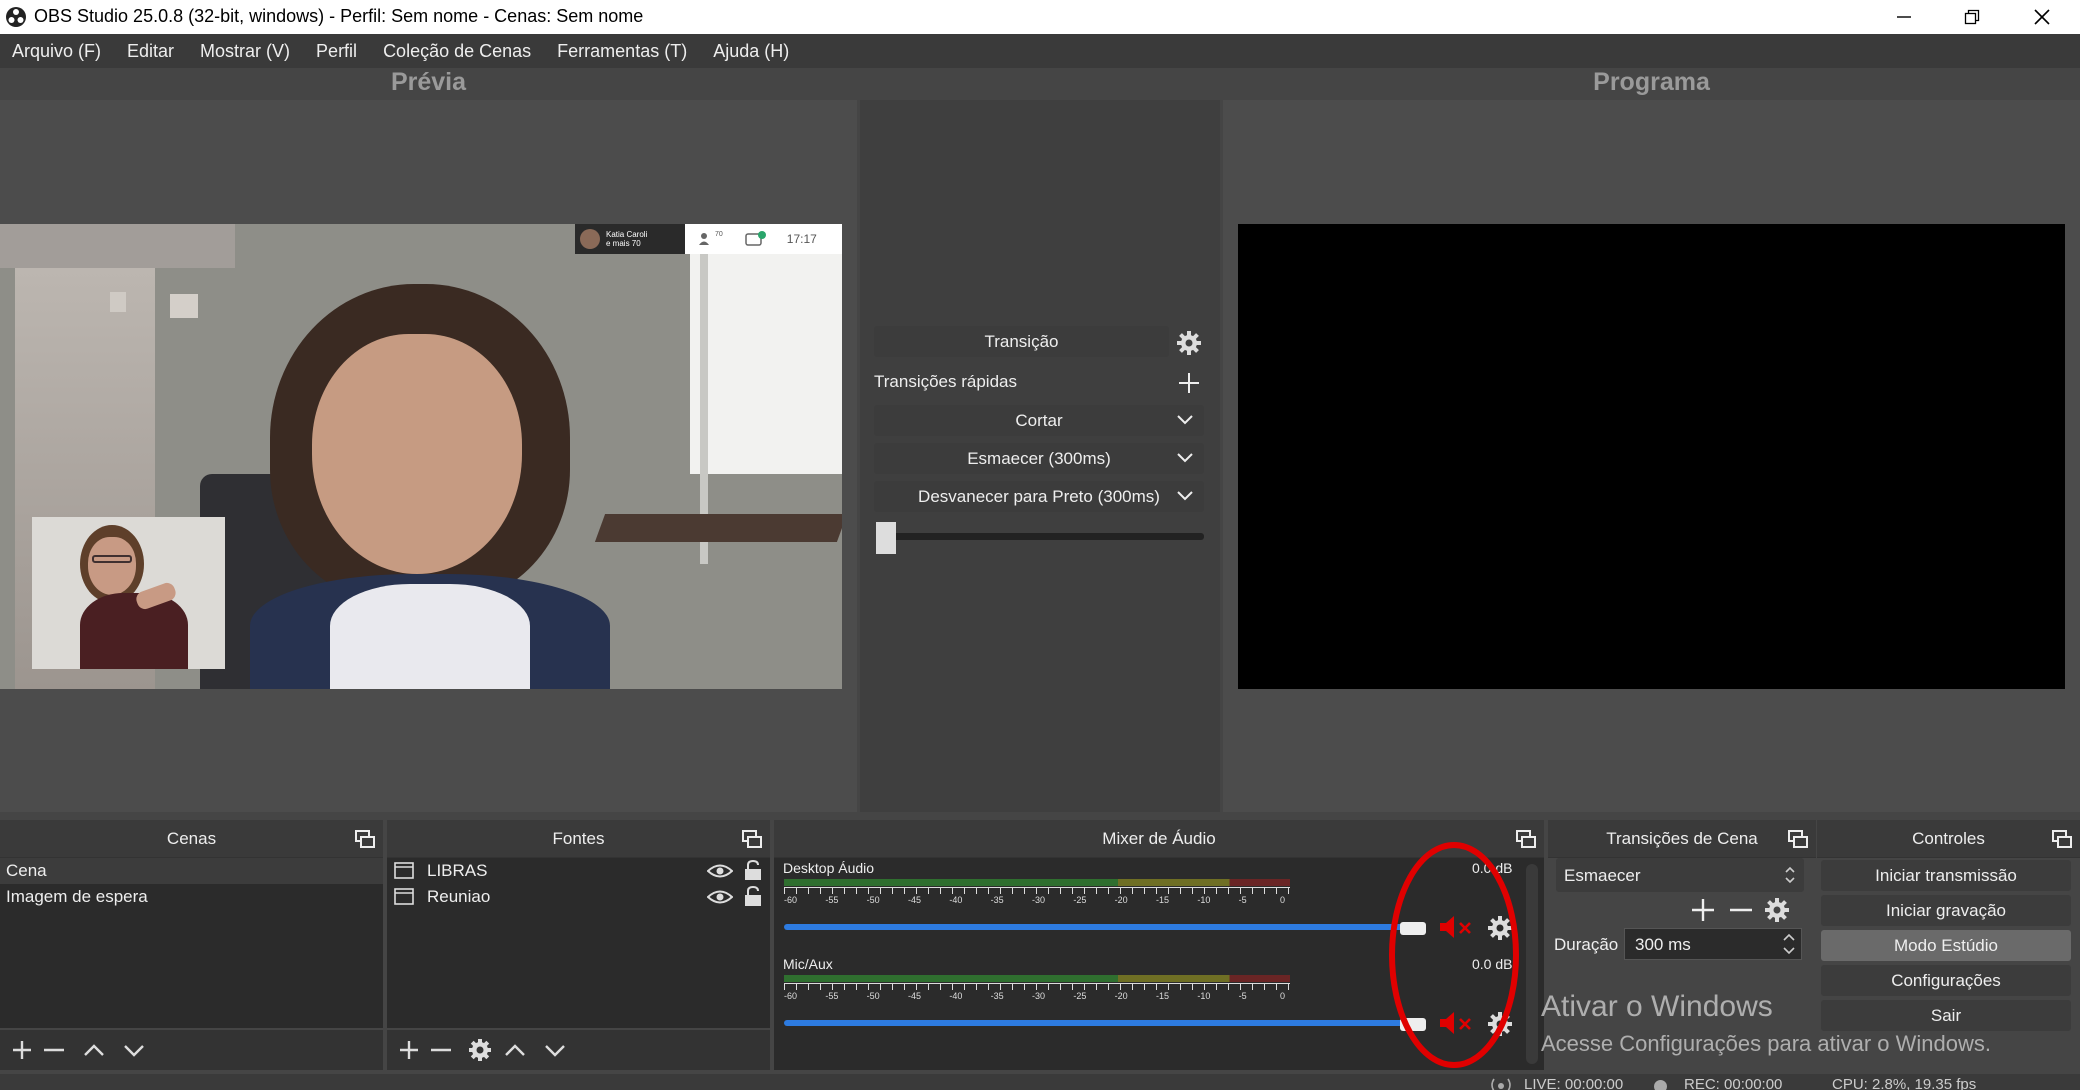 The image size is (2080, 1090). Describe the element at coordinates (832, 996) in the screenshot. I see `meter-scale-label: -55` at that location.